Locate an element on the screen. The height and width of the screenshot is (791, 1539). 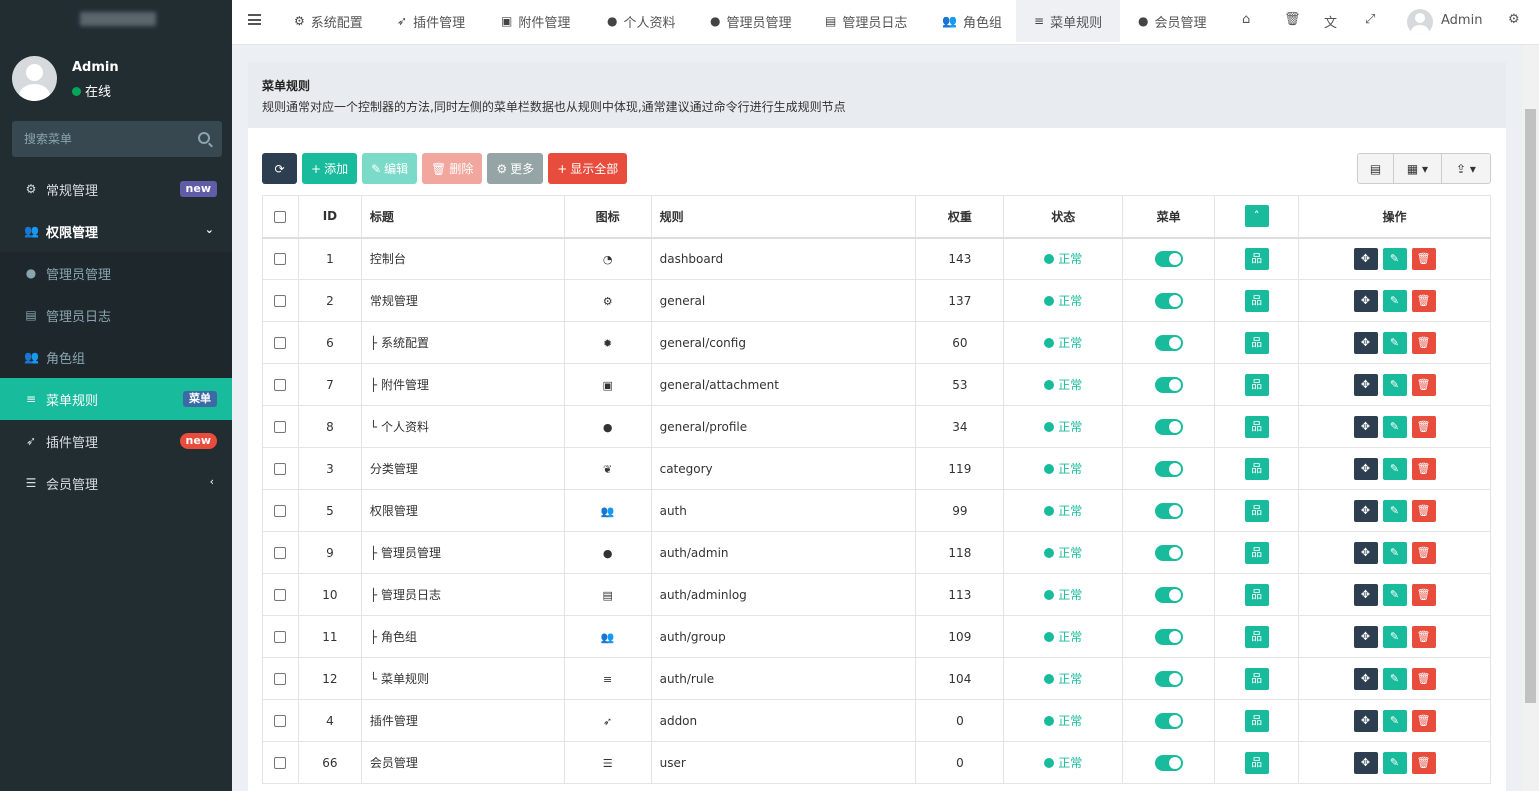
table-row: 9 ├ 管理员管理 ● auth/admin 118 正常 品 ✥ ✎ 🗑 is located at coordinates (876, 552).